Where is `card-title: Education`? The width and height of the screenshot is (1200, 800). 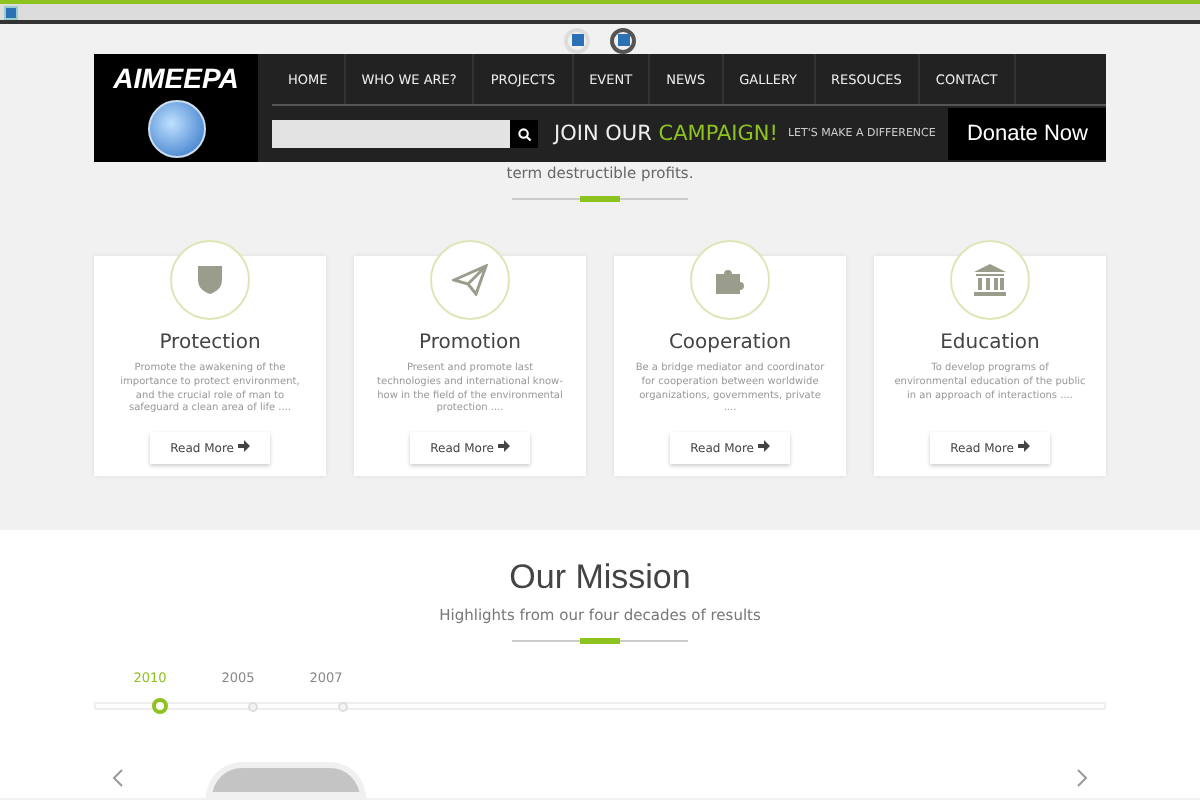
card-title: Education is located at coordinates (990, 343).